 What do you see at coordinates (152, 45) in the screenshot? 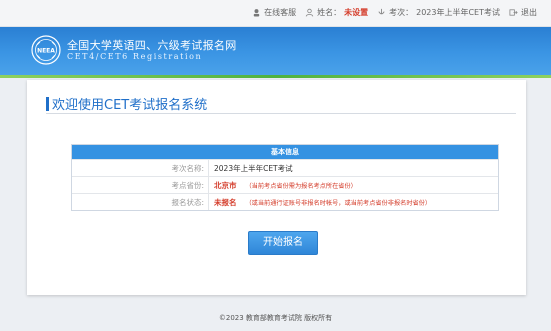
I see `site-title: 全国大学英语四、六级考试报名网` at bounding box center [152, 45].